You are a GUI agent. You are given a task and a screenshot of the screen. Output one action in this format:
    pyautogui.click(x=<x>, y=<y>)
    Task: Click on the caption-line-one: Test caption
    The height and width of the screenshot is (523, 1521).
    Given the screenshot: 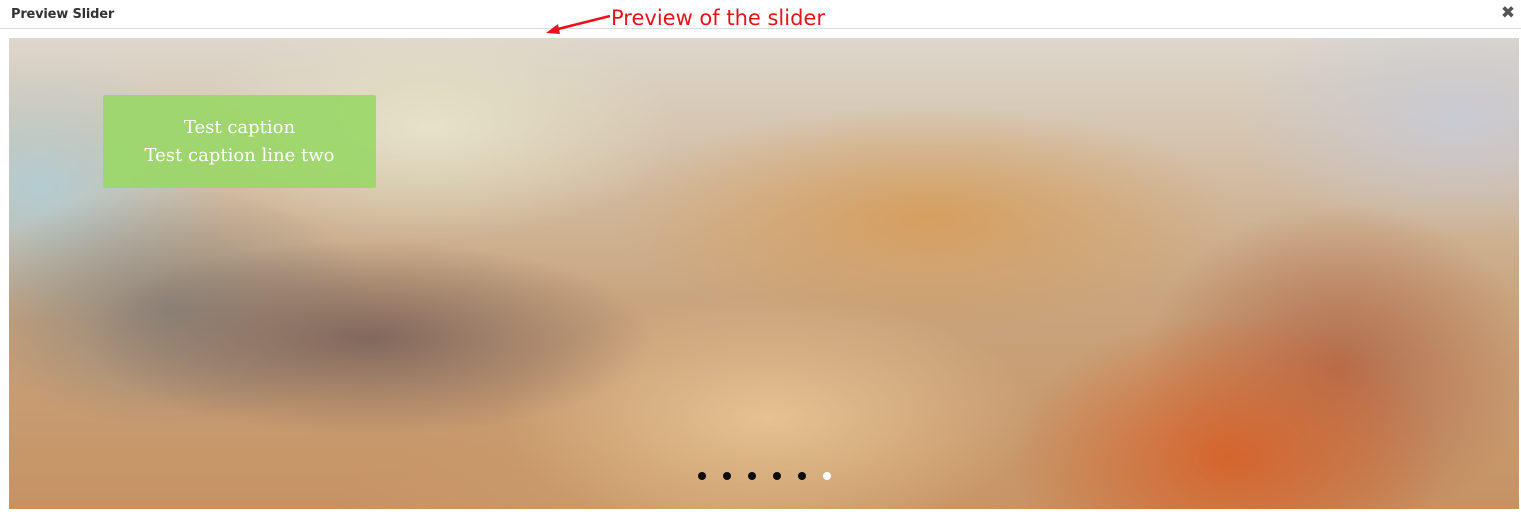 What is the action you would take?
    pyautogui.click(x=239, y=127)
    